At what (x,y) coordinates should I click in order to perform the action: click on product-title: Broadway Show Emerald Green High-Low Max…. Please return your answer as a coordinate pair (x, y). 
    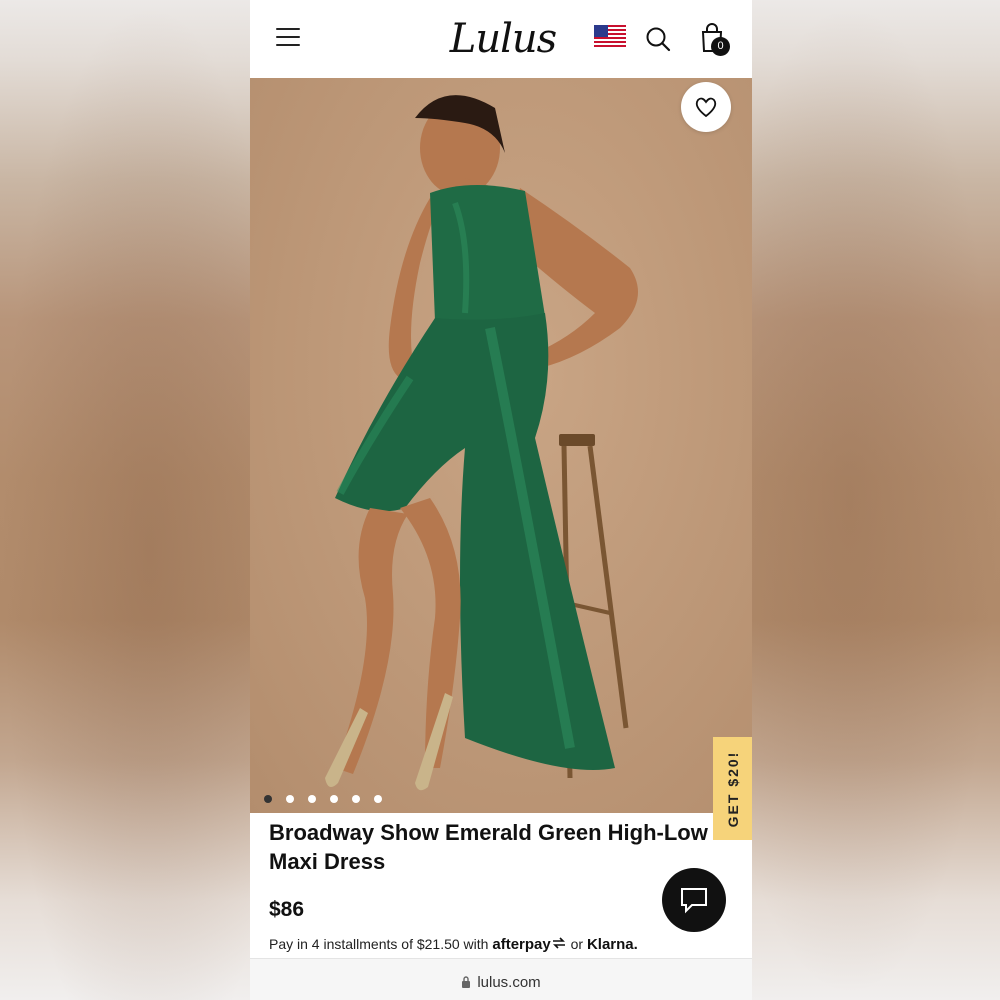
    Looking at the image, I should click on (488, 847).